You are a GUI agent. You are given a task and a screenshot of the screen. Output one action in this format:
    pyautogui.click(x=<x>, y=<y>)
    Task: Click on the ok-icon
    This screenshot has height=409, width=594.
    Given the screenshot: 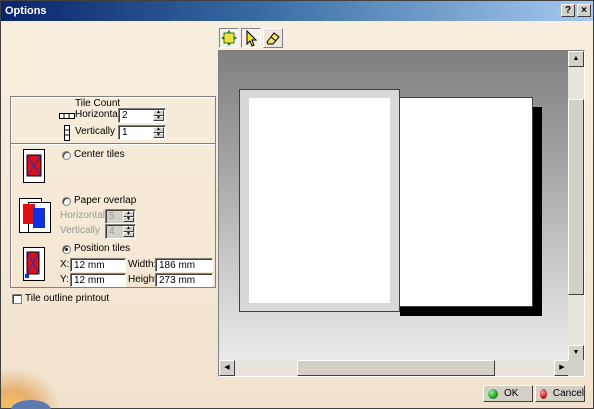 What is the action you would take?
    pyautogui.click(x=493, y=393)
    